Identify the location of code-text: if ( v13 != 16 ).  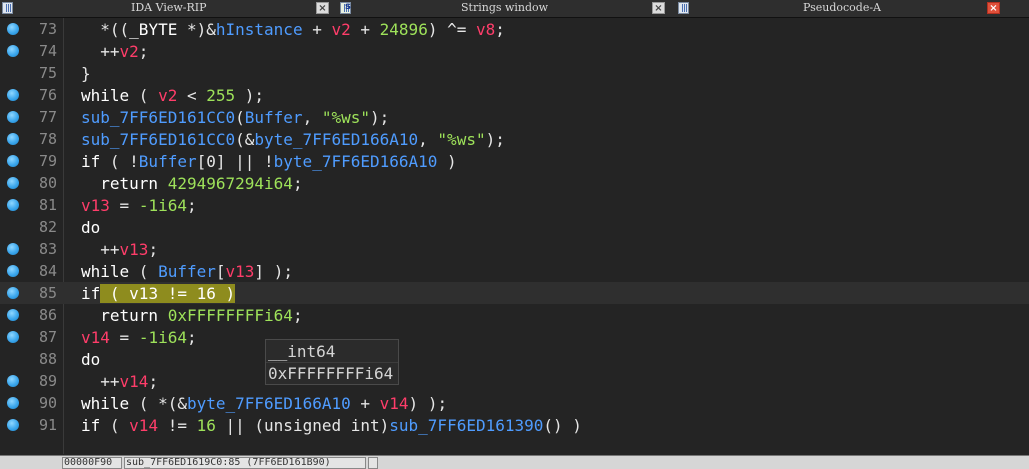
(158, 293).